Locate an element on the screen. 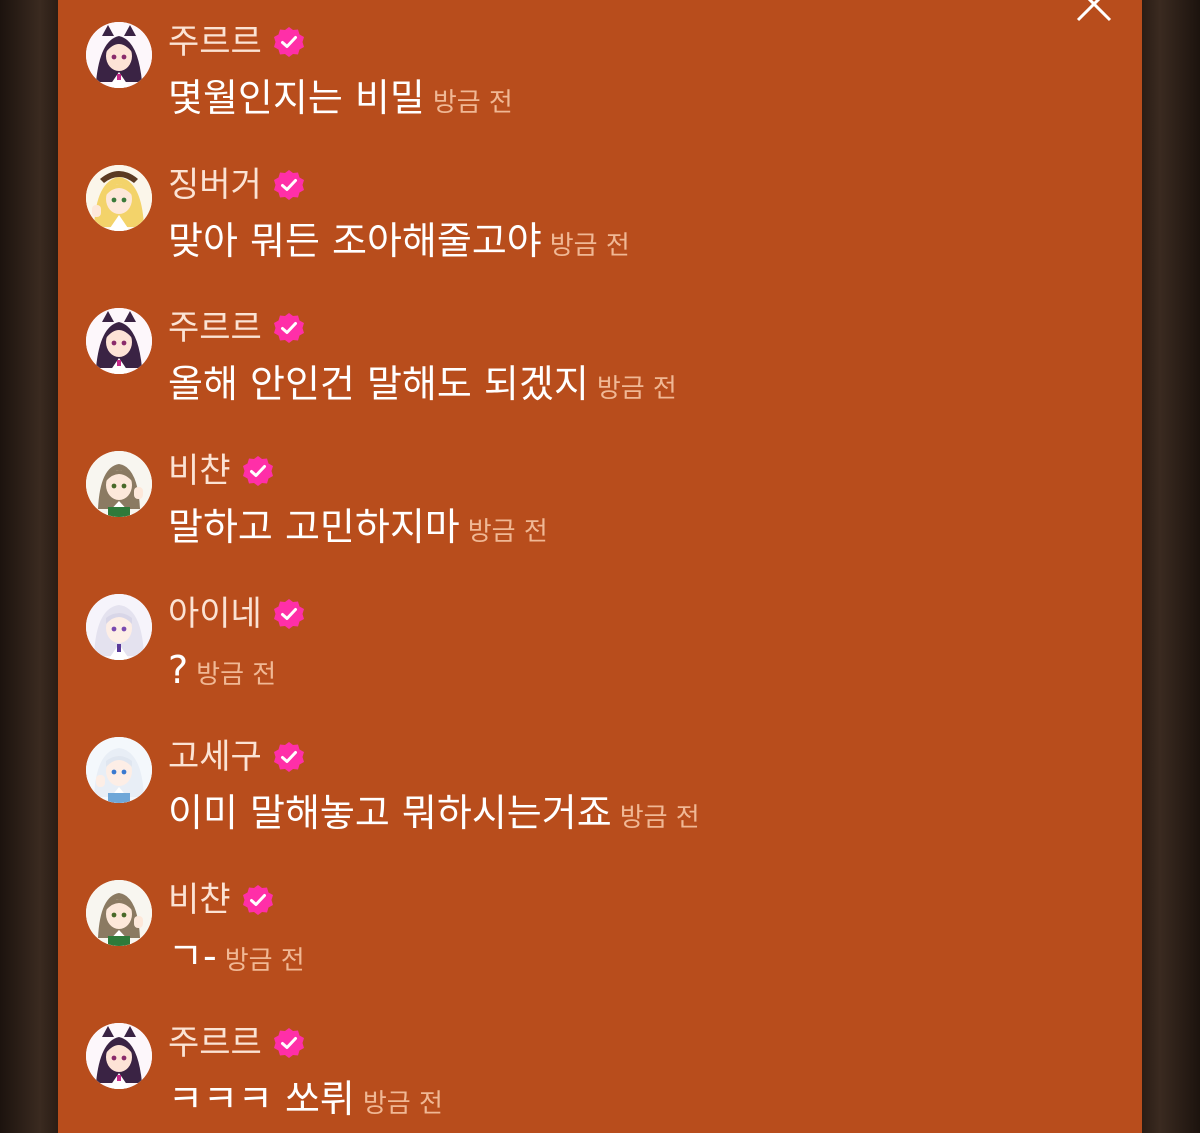  message-text: ? is located at coordinates (178, 670).